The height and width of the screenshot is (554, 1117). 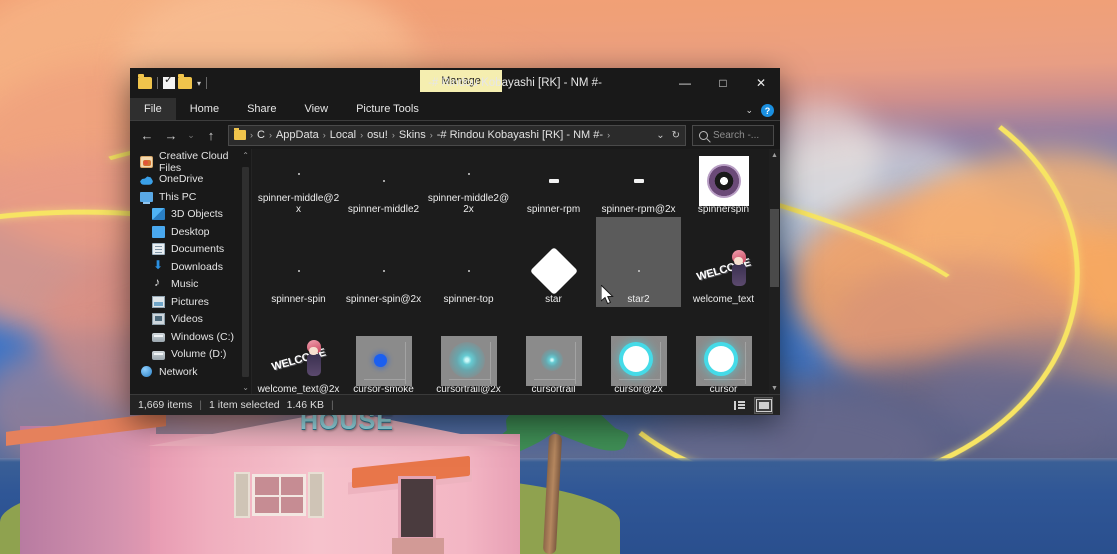 I want to click on window-controls: — □ ✕, so click(x=723, y=83).